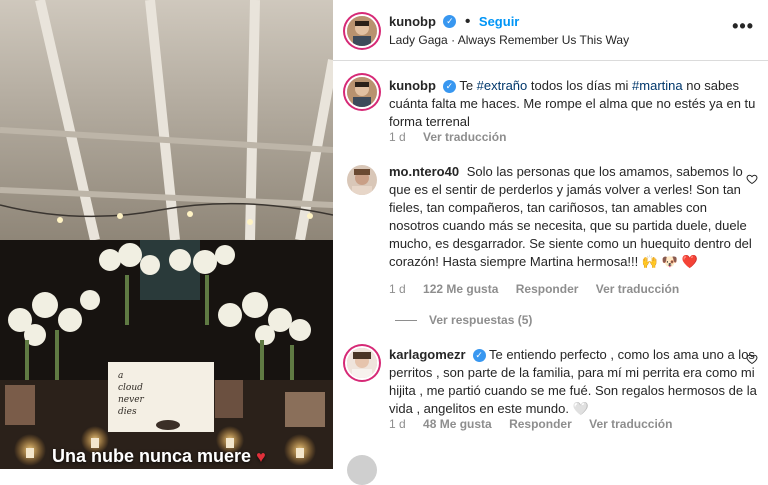 Image resolution: width=768 pixels, height=485 pixels. Describe the element at coordinates (131, 400) in the screenshot. I see `sign-text-3: never` at that location.